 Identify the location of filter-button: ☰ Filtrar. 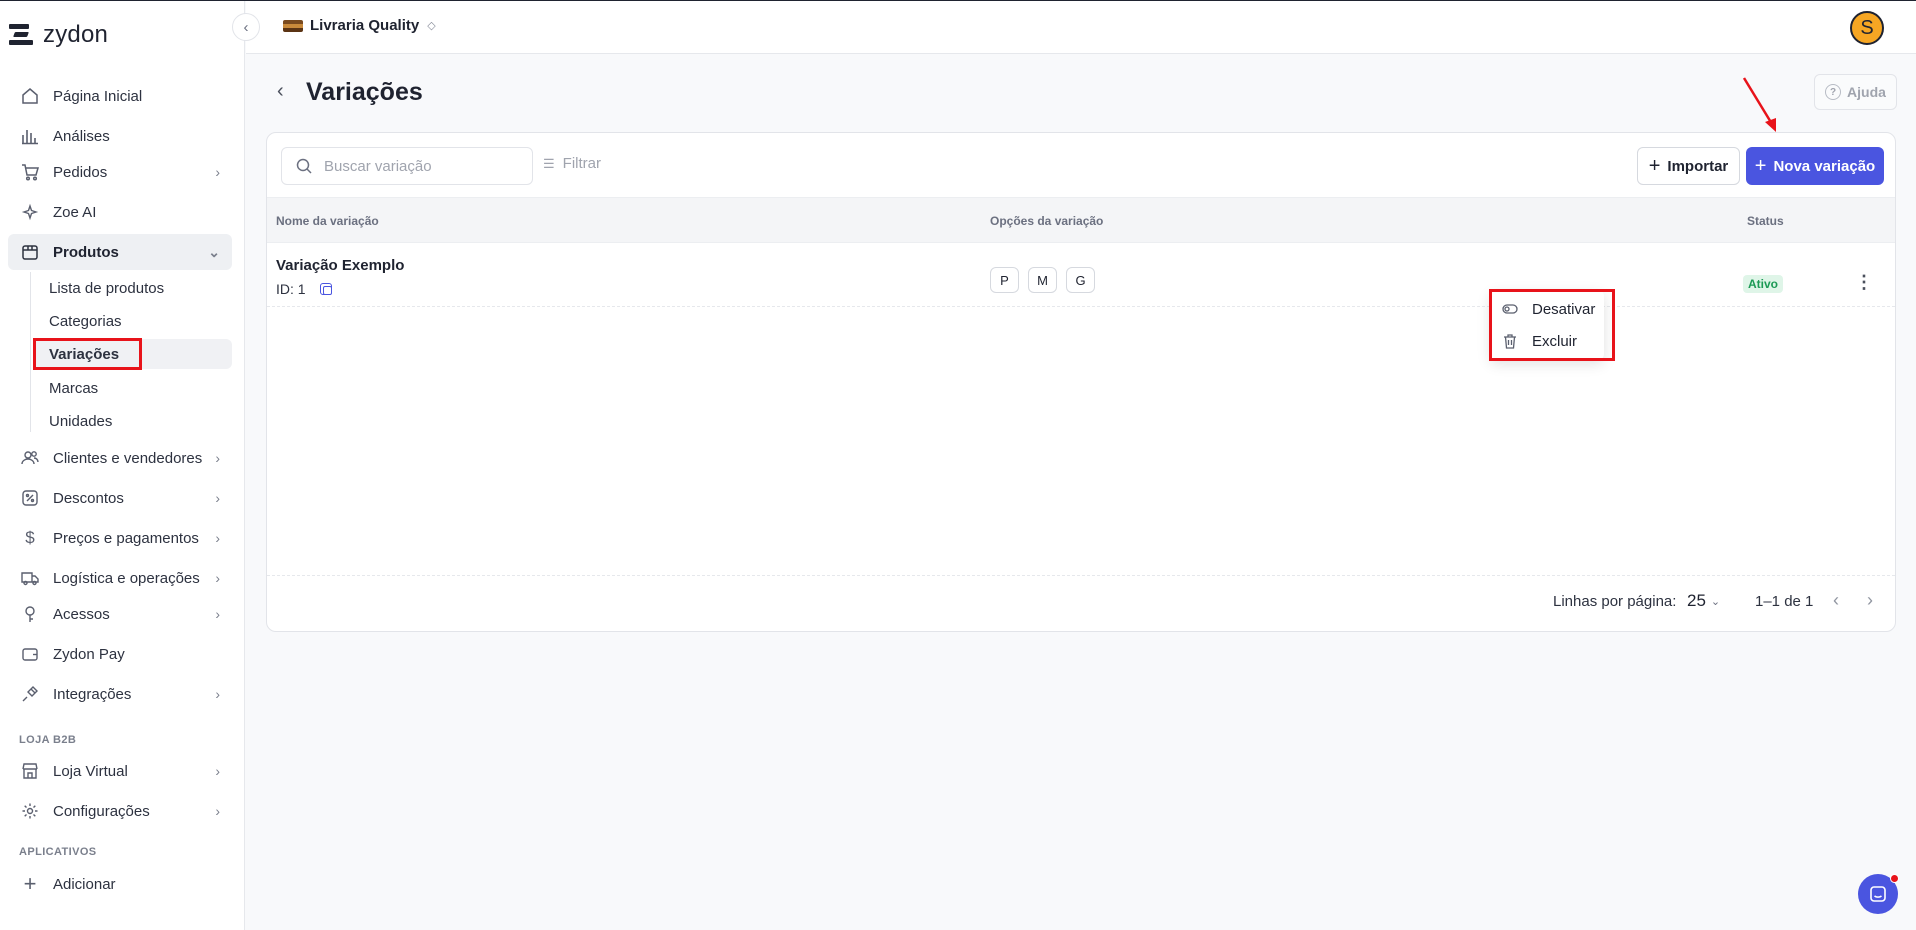
(572, 163).